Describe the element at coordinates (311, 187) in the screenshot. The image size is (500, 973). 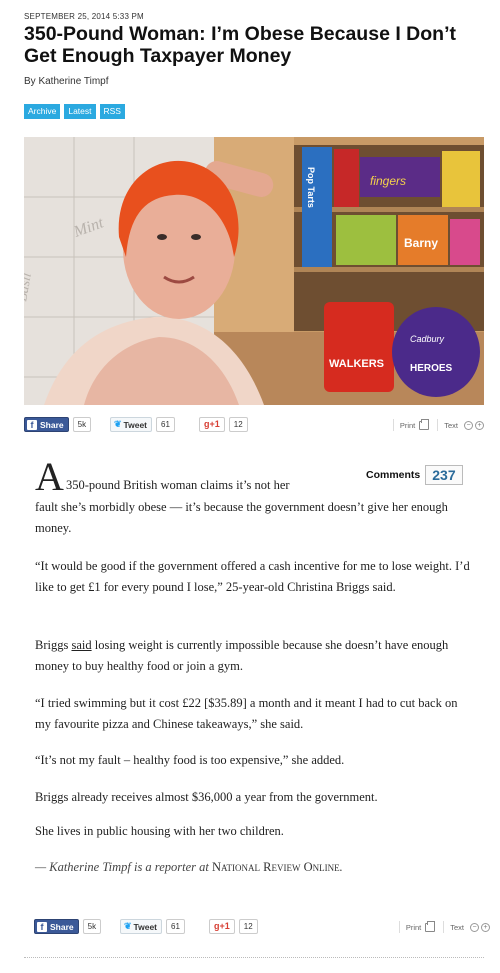
I see `photo-snack-pop-tarts: Pop Tarts` at that location.